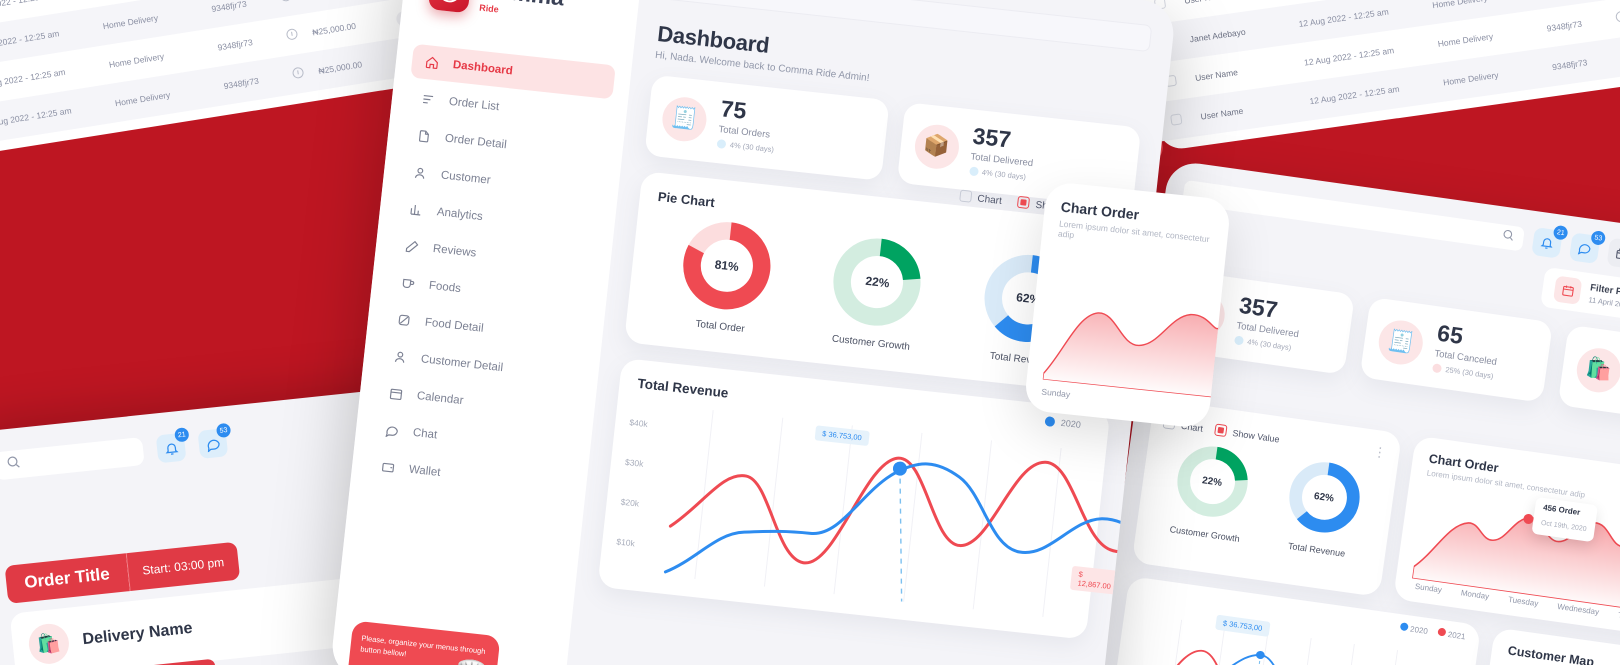 The width and height of the screenshot is (1620, 665). Describe the element at coordinates (460, 215) in the screenshot. I see `sidebar-item-label: Analytics` at that location.